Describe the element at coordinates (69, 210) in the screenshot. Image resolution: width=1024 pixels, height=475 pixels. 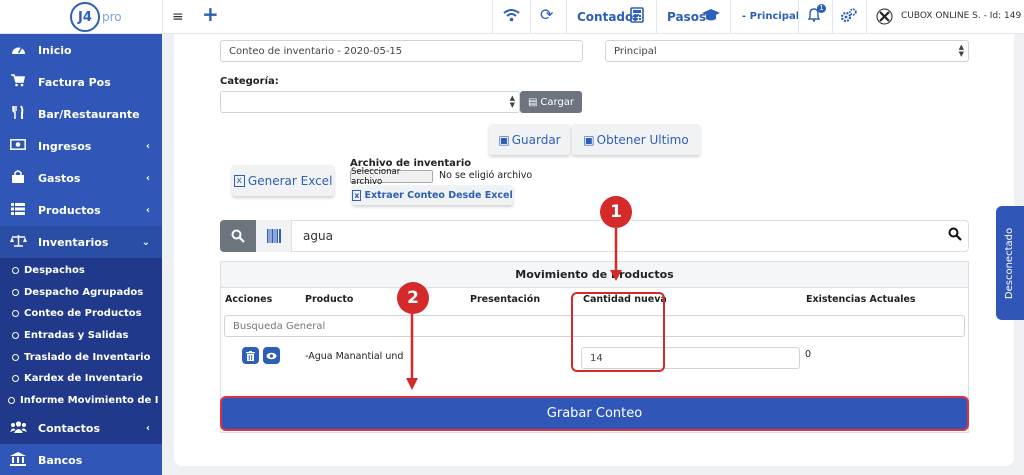
I see `sidebar-item-label: Productos` at that location.